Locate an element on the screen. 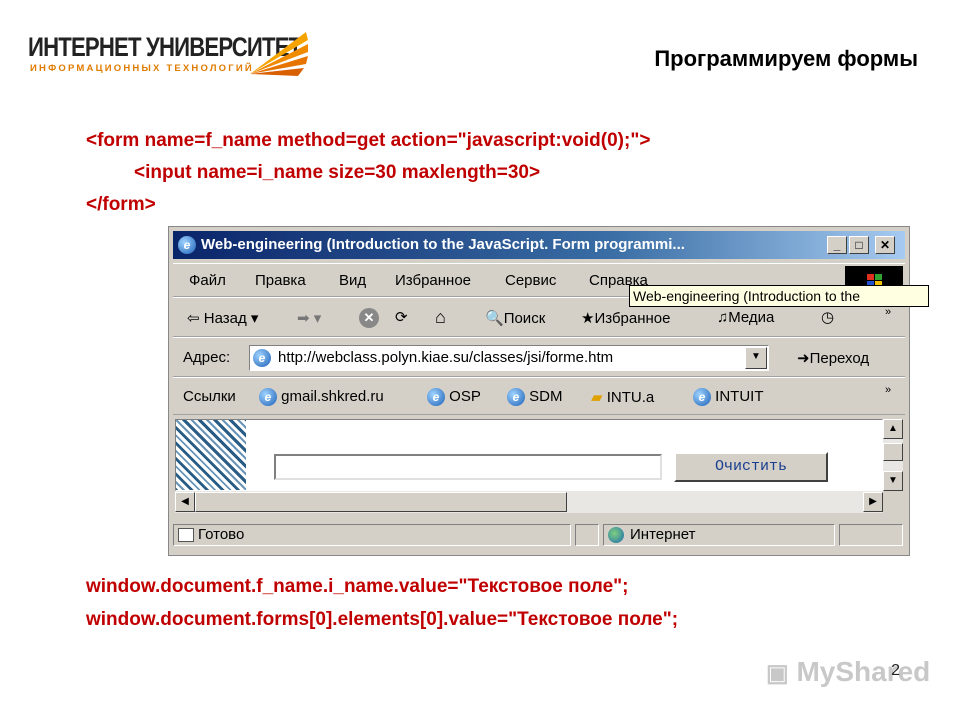 The width and height of the screenshot is (960, 720). watermark: ▣ MyShared is located at coordinates (848, 672).